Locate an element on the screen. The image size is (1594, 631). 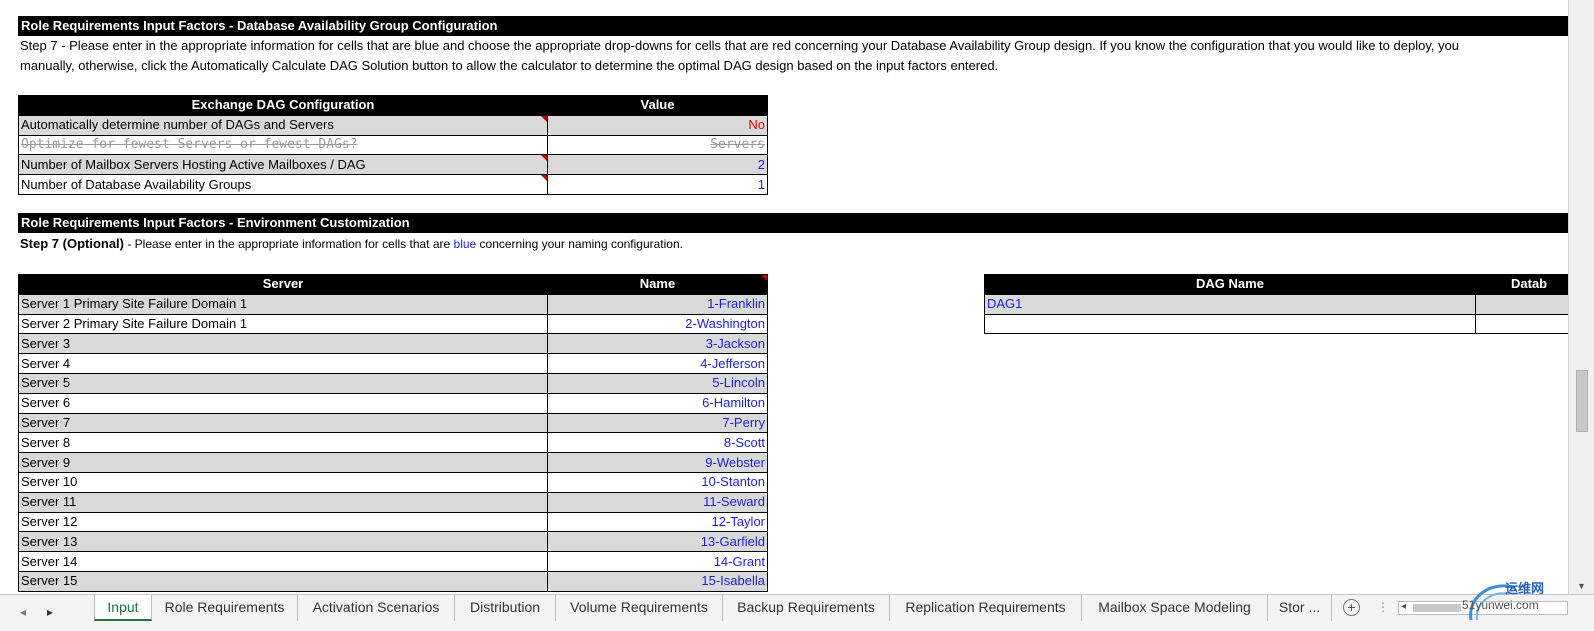
server-label: Server 9 is located at coordinates (283, 462).